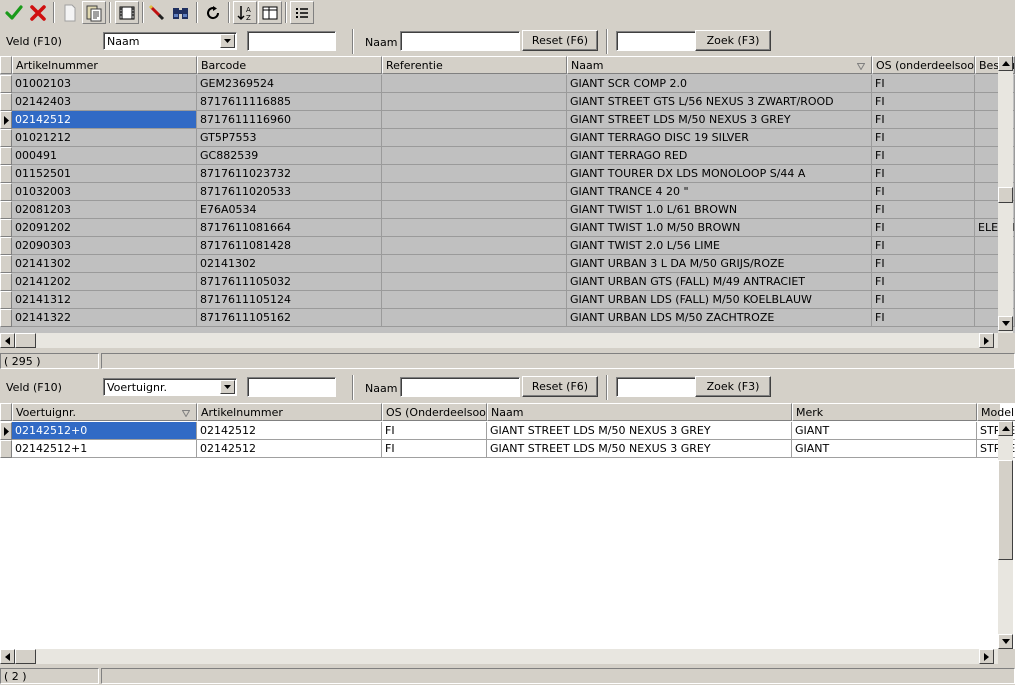 This screenshot has height=685, width=1015. Describe the element at coordinates (104, 102) in the screenshot. I see `table-cell: 02142403` at that location.